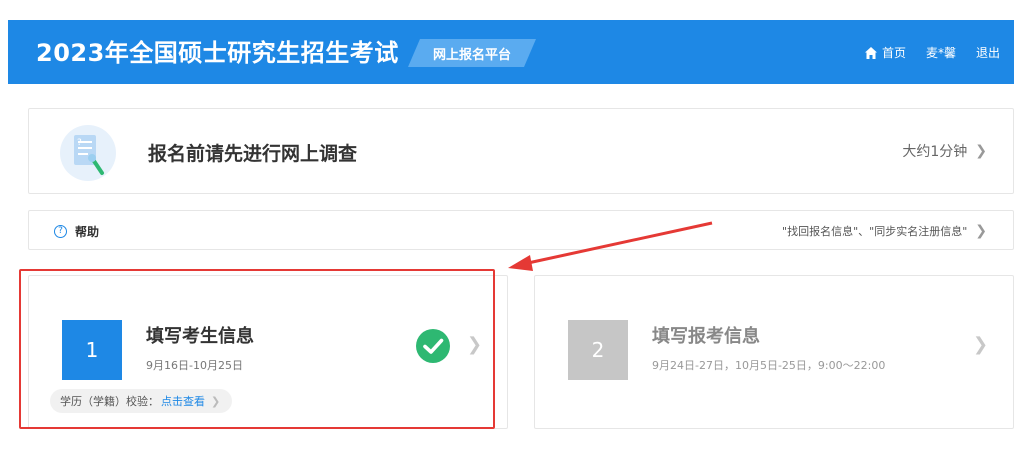 This screenshot has width=1026, height=455. I want to click on help-shortcuts: "找回报名信息"、"同步实名注册信息" ❯, so click(884, 231).